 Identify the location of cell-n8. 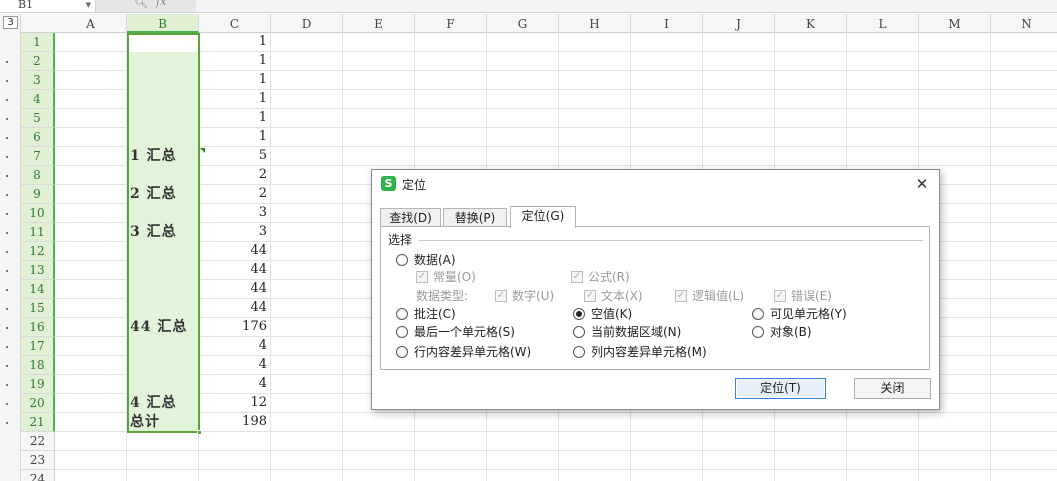
(1024, 175).